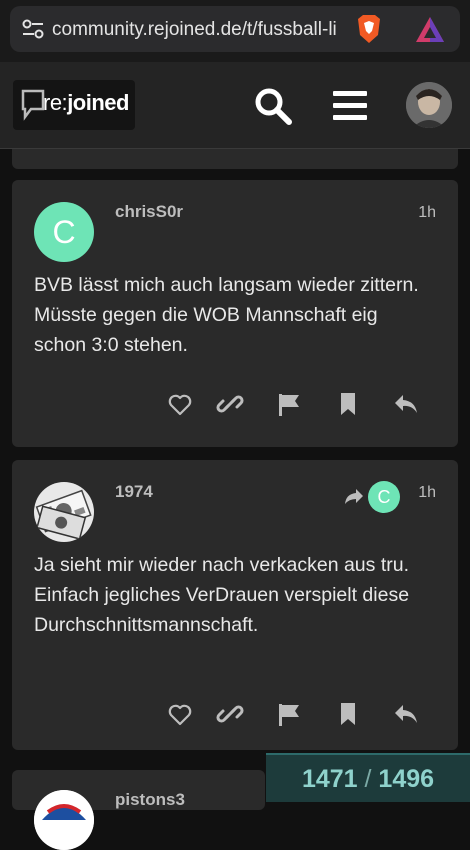 This screenshot has height=850, width=470. Describe the element at coordinates (350, 106) in the screenshot. I see `hamburger-menu-icon` at that location.